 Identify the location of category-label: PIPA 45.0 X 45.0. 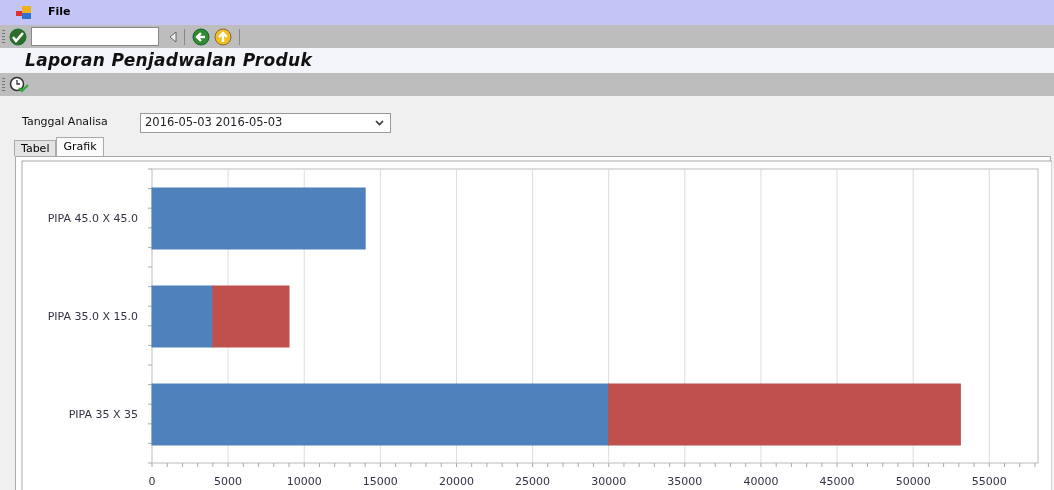
(92, 218).